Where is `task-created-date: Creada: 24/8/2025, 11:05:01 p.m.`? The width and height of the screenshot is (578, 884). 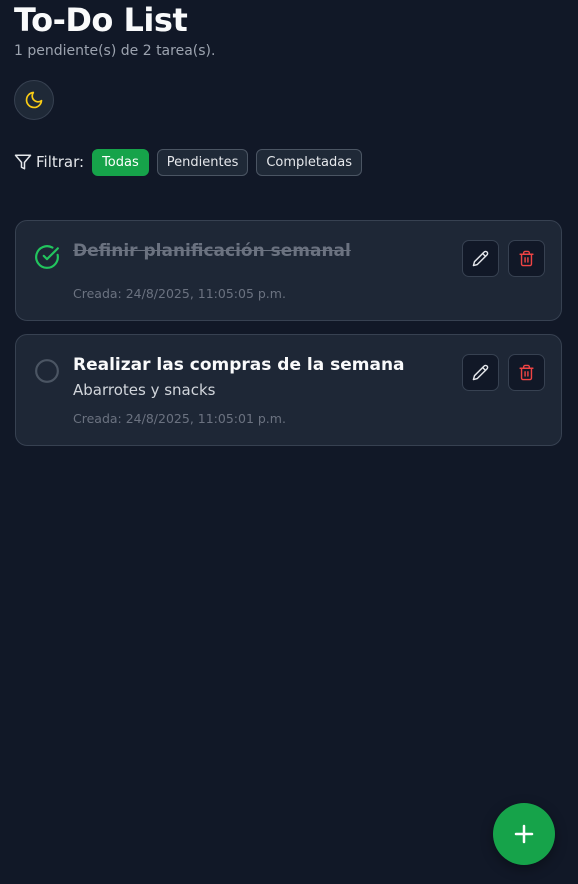 task-created-date: Creada: 24/8/2025, 11:05:01 p.m. is located at coordinates (179, 418).